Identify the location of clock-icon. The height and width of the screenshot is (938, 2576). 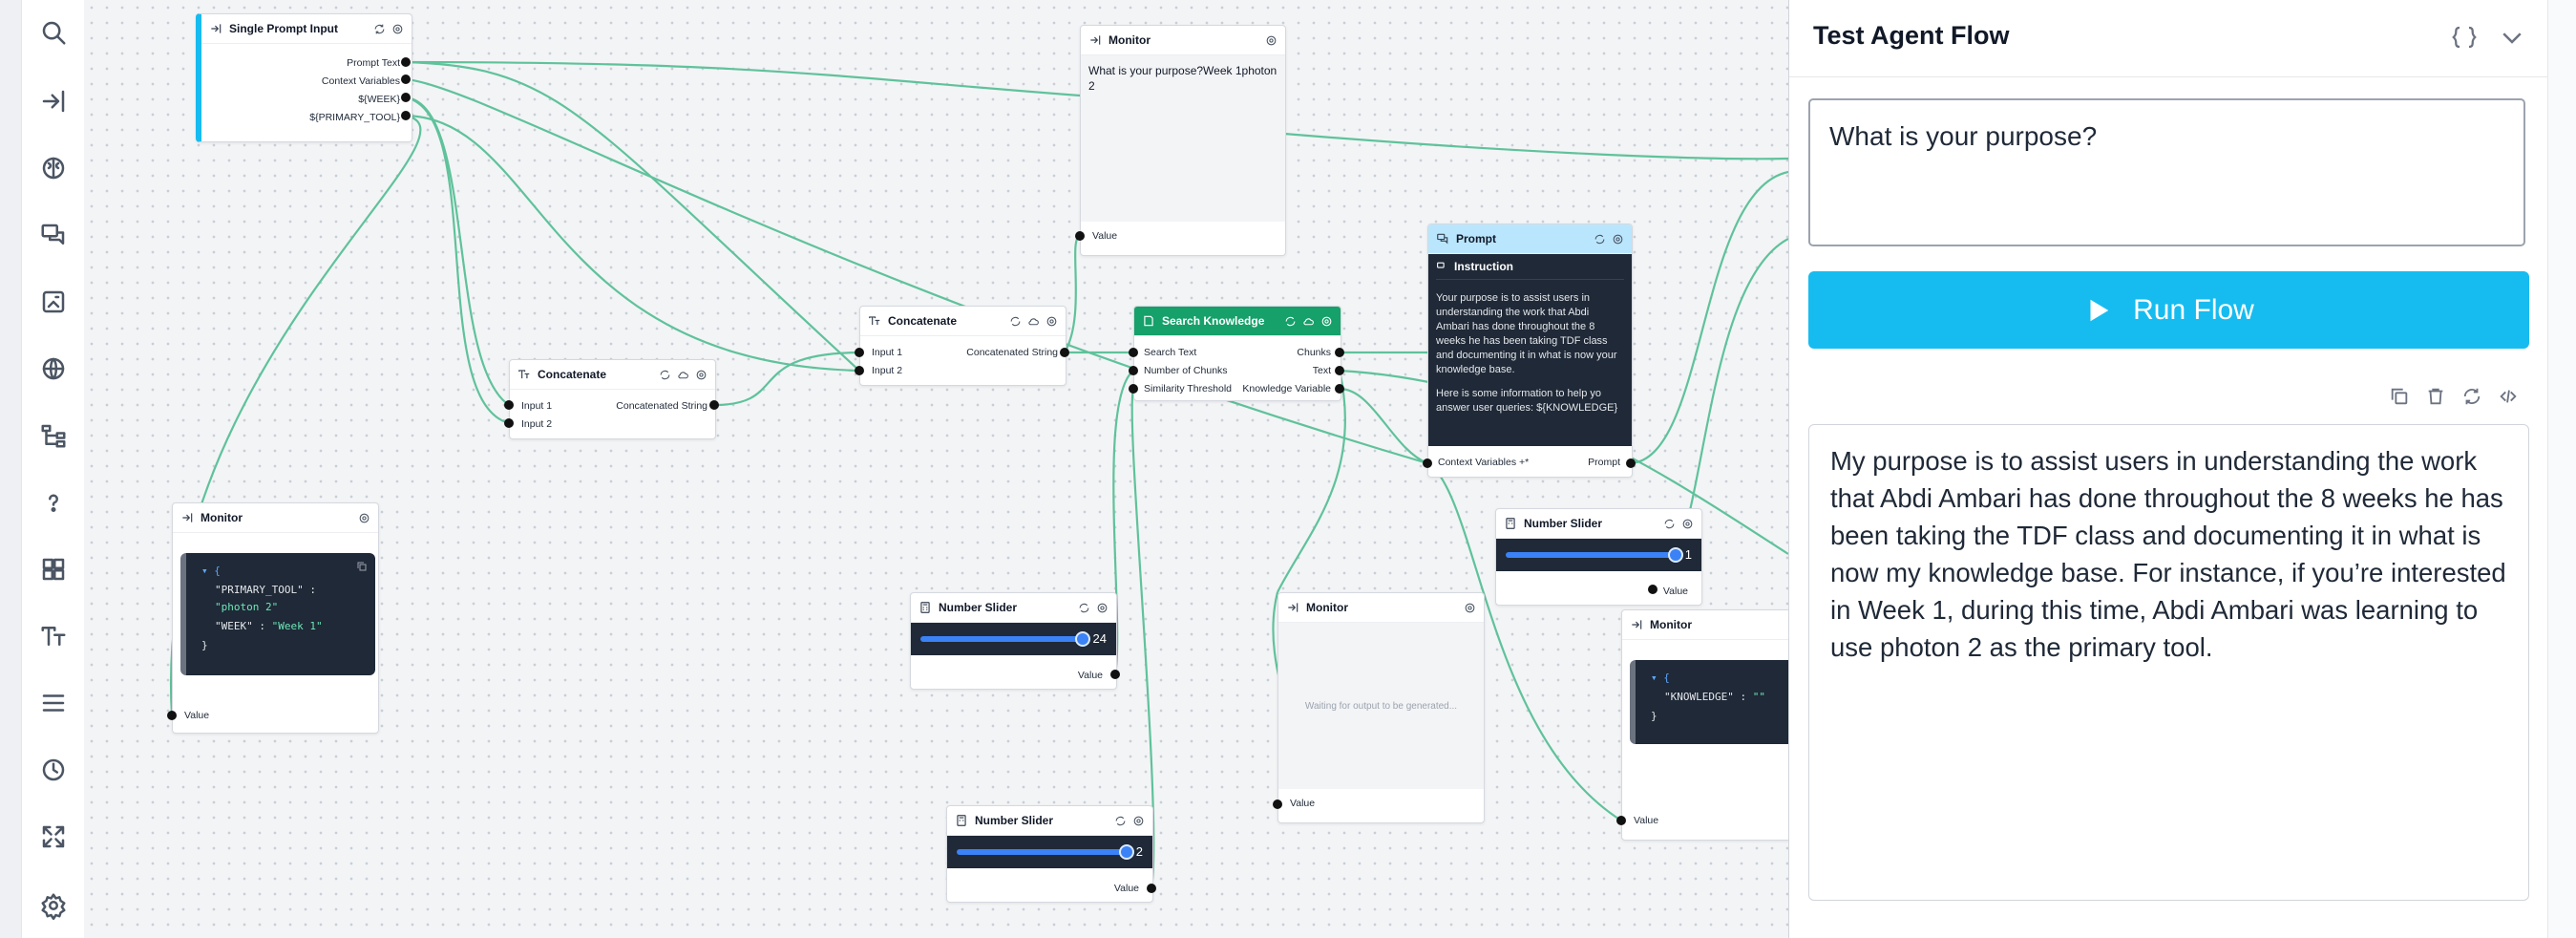
(53, 770).